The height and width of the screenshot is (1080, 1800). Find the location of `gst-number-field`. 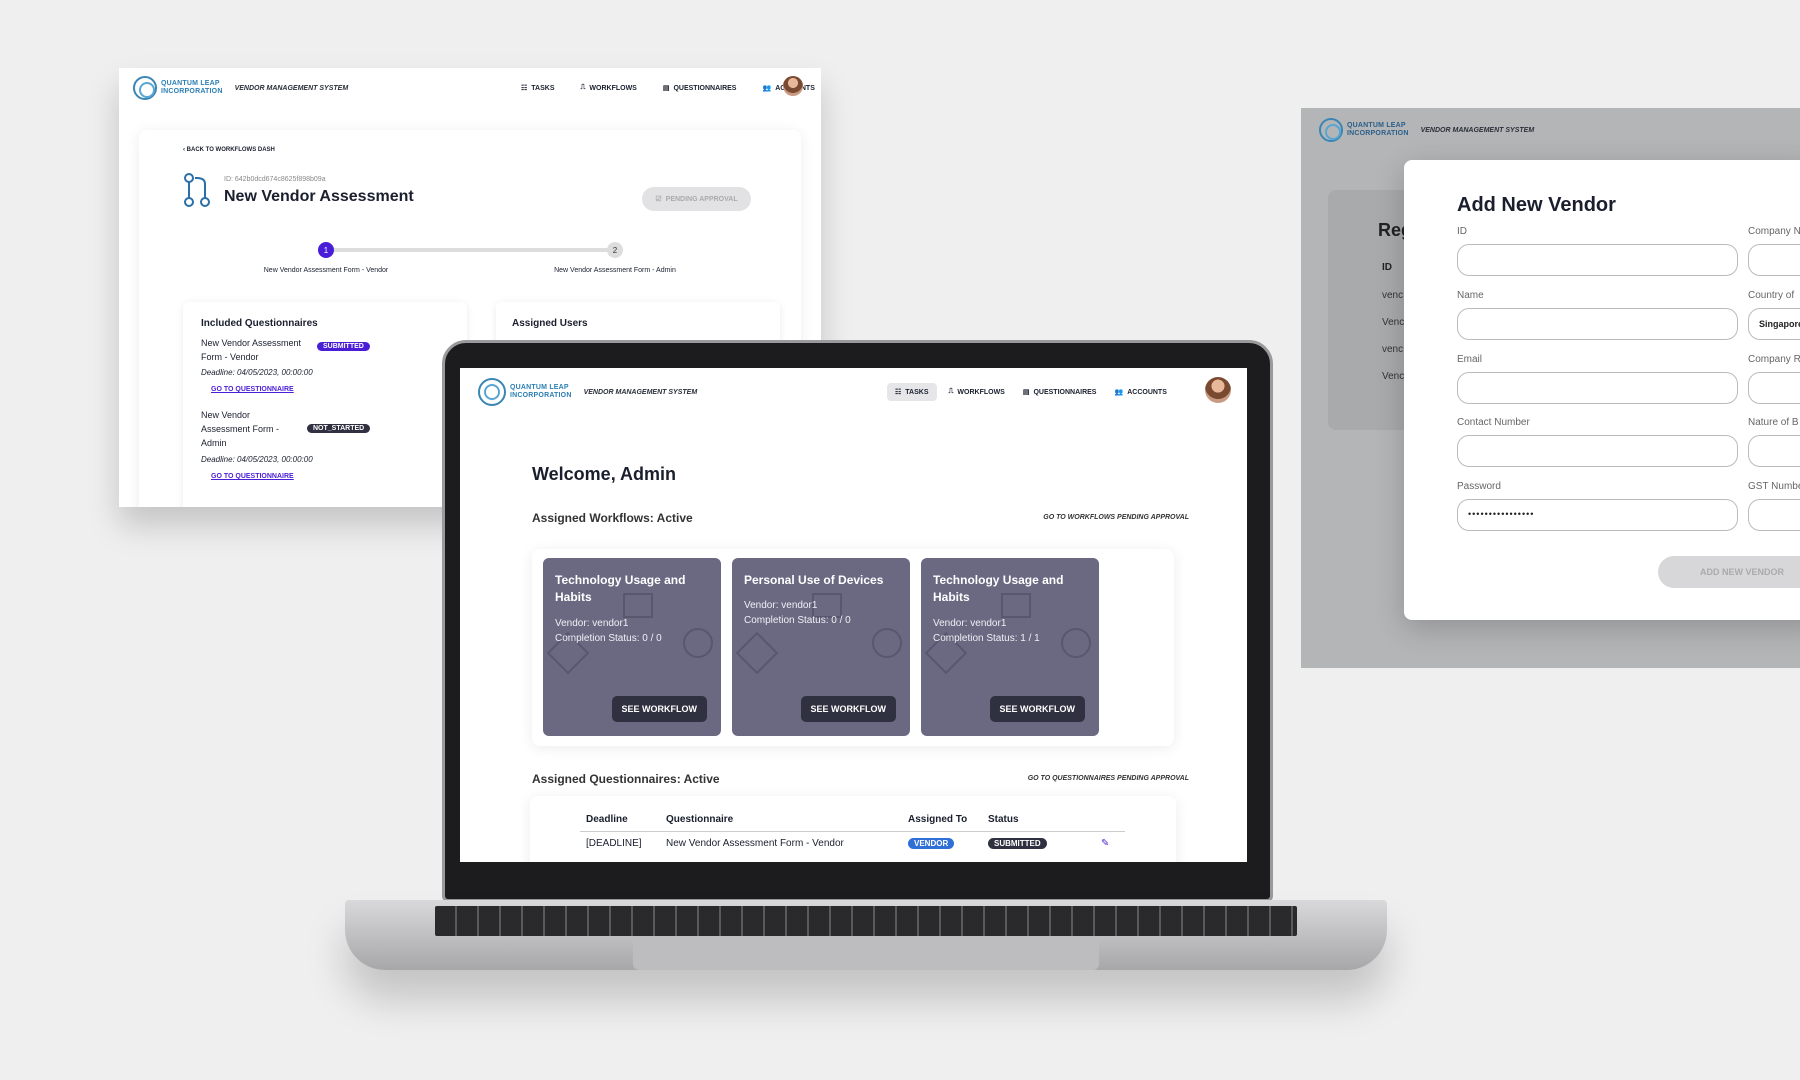

gst-number-field is located at coordinates (1774, 515).